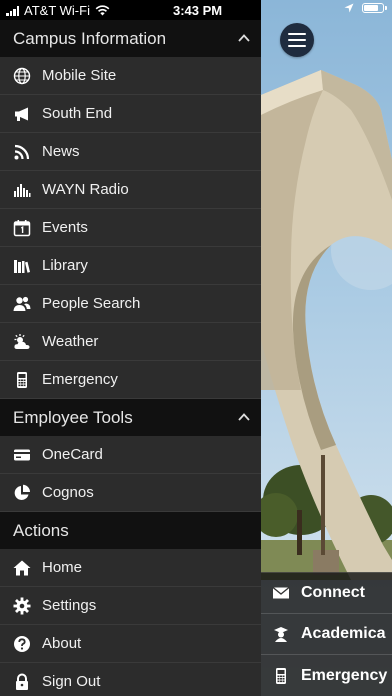 The width and height of the screenshot is (392, 696). Describe the element at coordinates (21, 644) in the screenshot. I see `question-icon` at that location.